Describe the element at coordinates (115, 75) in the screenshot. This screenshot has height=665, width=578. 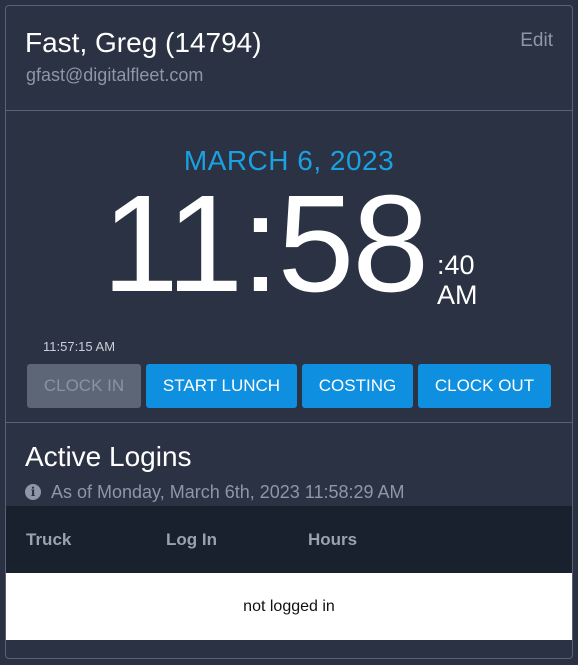
I see `user-email: gfast@digitalfleet.com` at that location.